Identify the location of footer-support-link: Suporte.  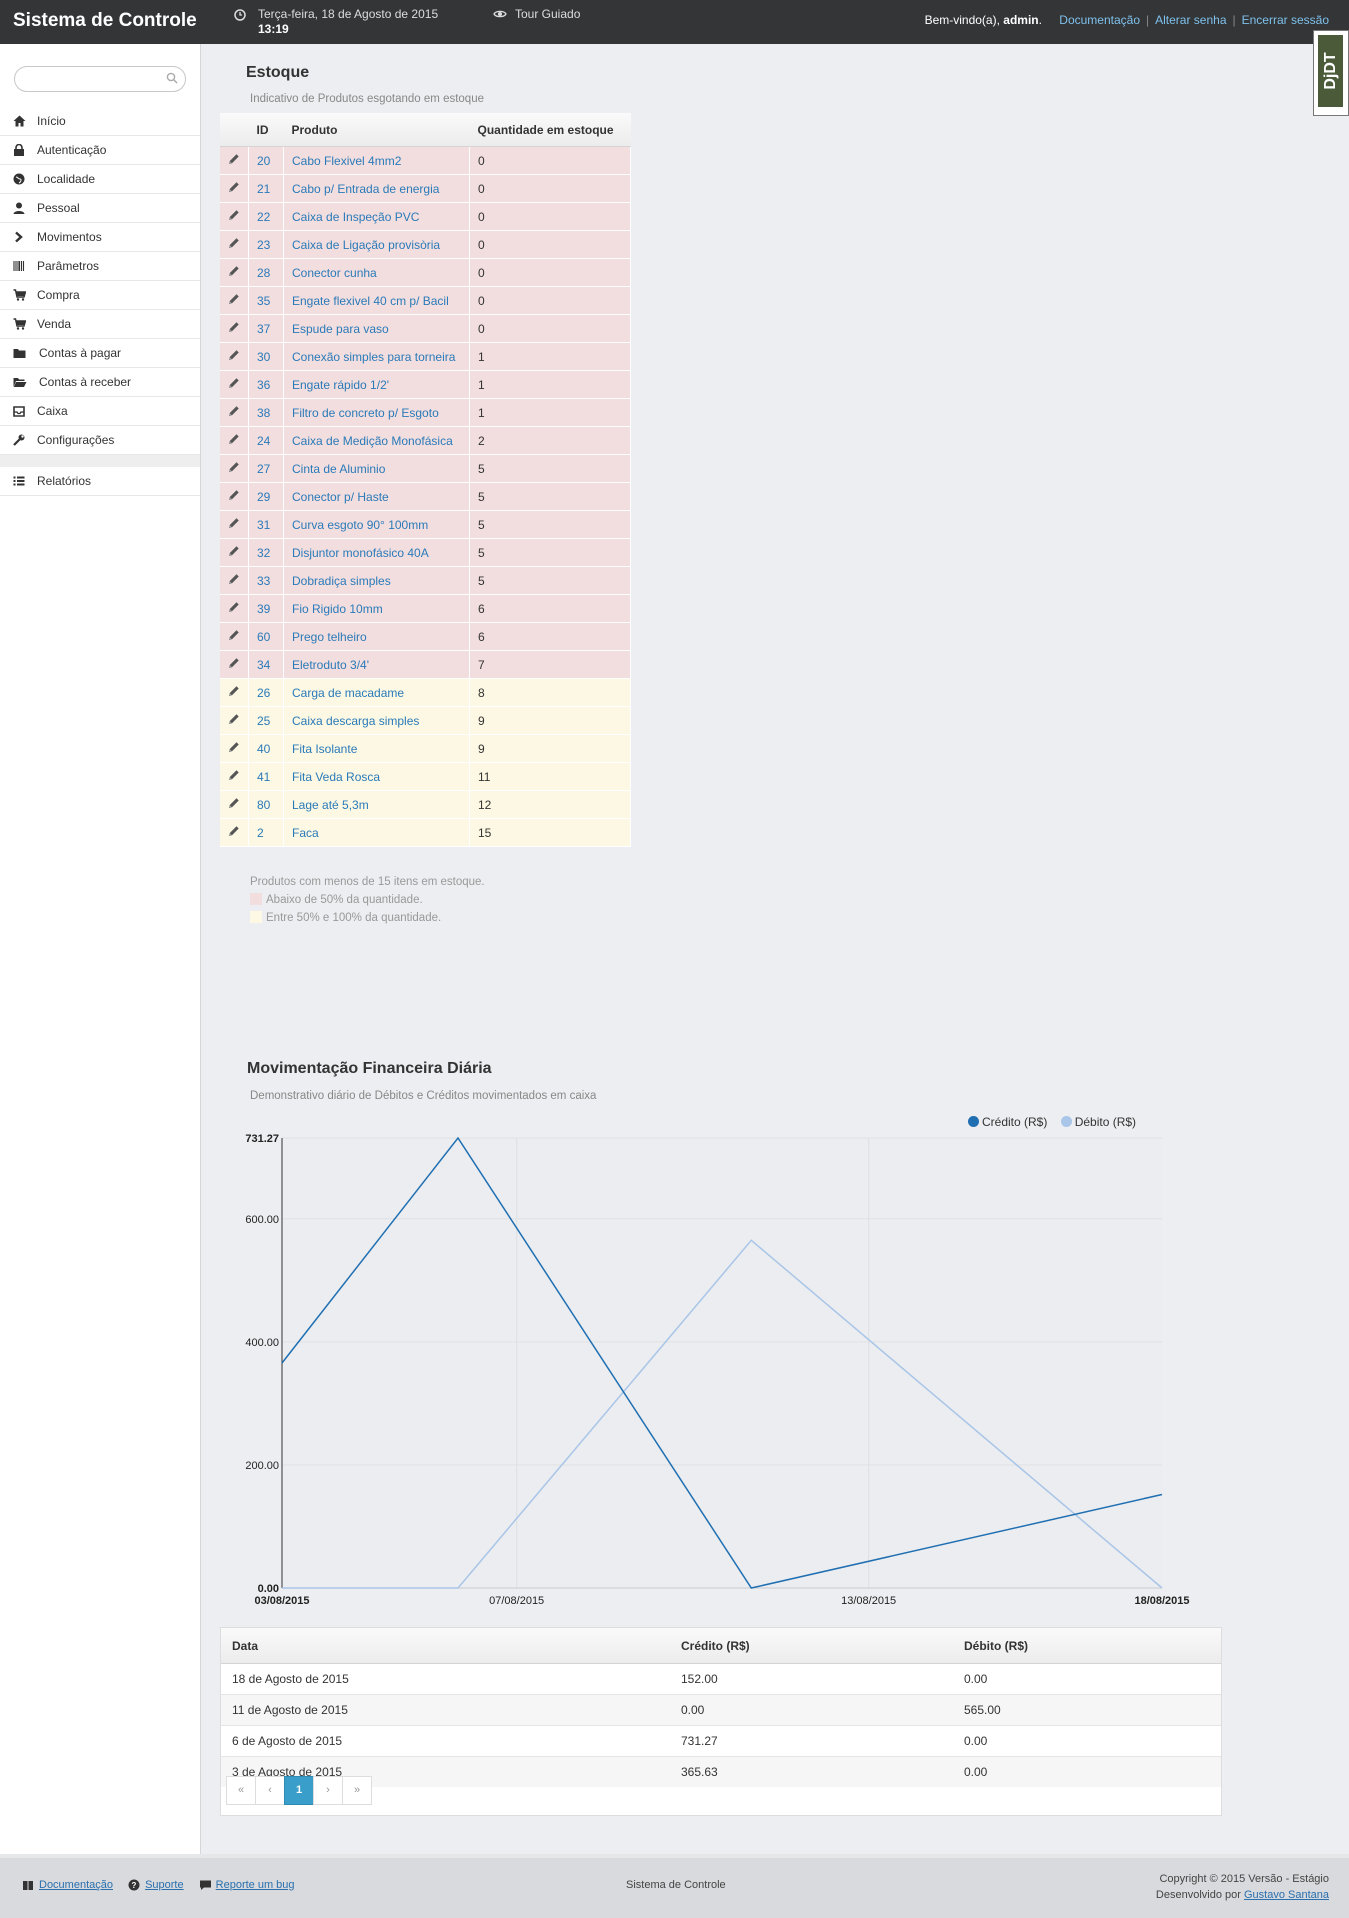
(164, 1885).